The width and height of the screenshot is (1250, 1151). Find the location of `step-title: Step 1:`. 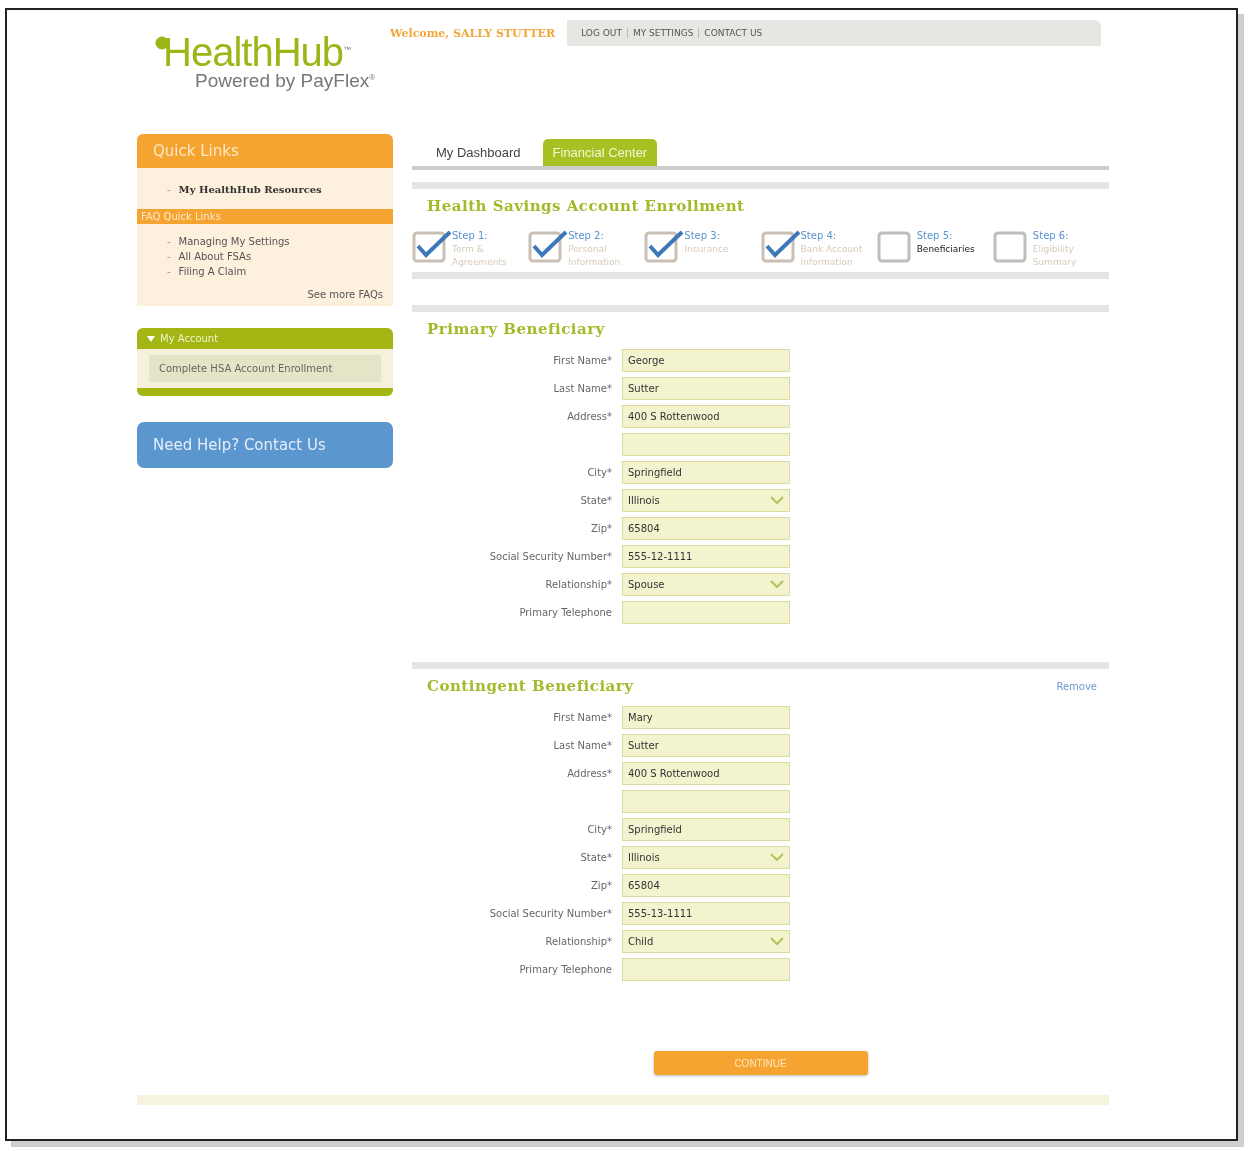

step-title: Step 1: is located at coordinates (470, 236).